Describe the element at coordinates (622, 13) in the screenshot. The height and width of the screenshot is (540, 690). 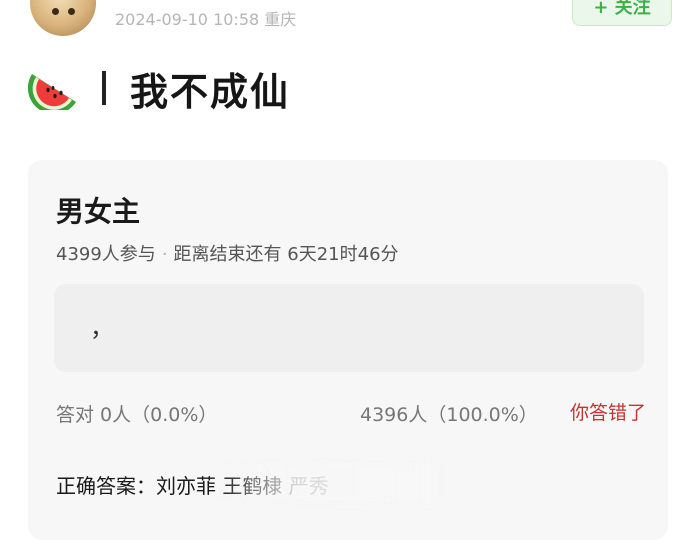
I see `follow-button: + 关注` at that location.